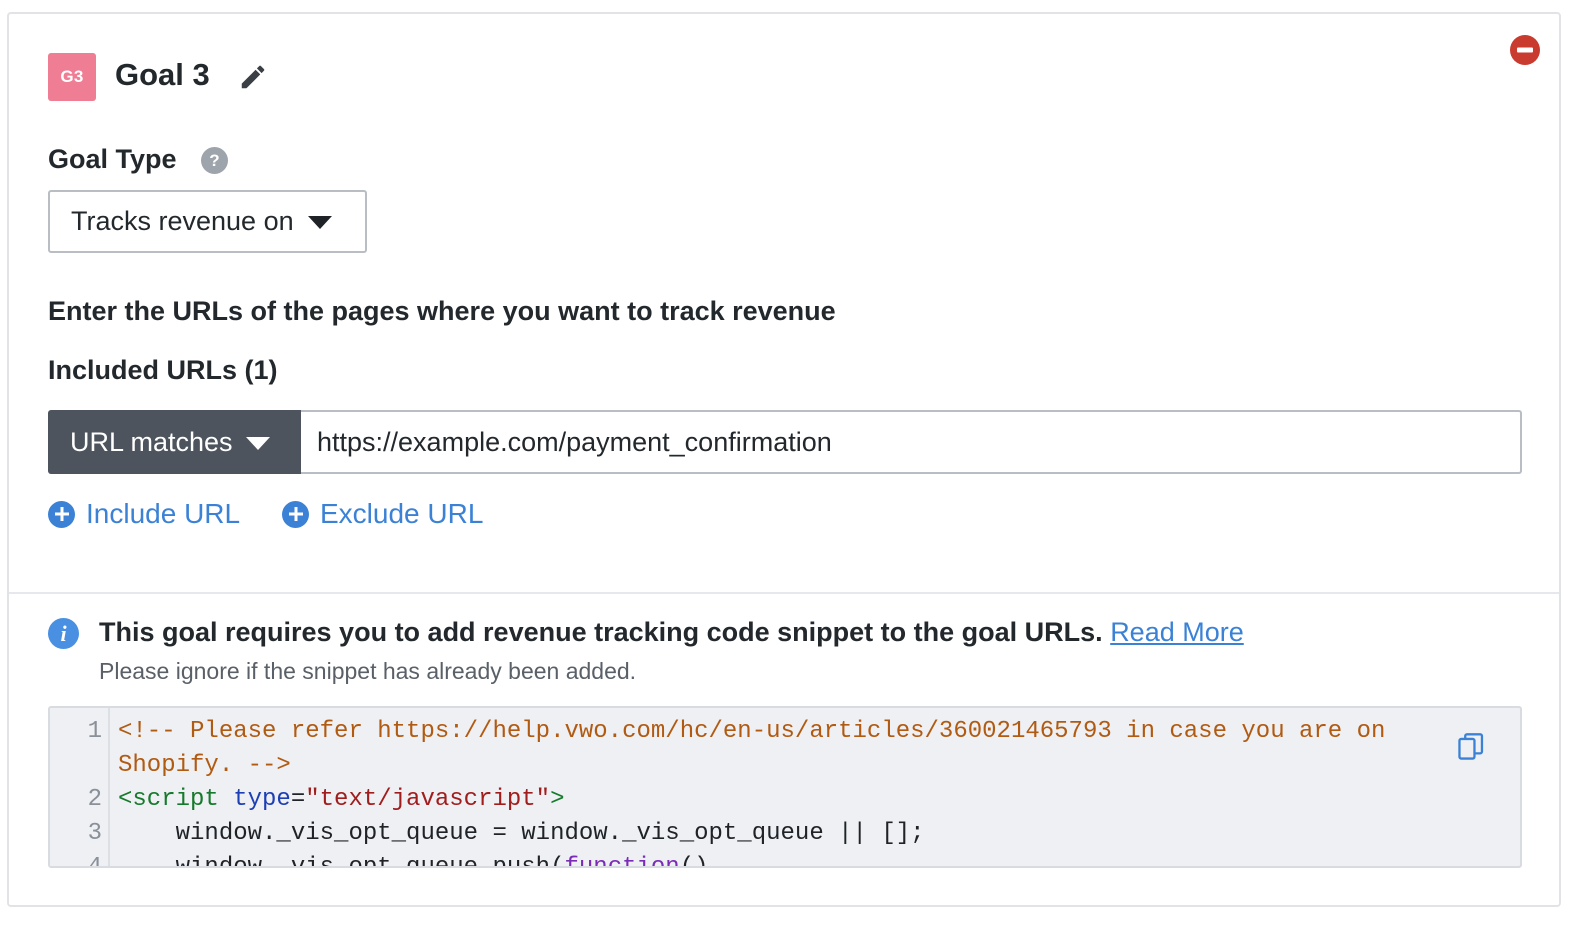  Describe the element at coordinates (182, 221) in the screenshot. I see `goal-type-selected-value: Tracks revenue on` at that location.